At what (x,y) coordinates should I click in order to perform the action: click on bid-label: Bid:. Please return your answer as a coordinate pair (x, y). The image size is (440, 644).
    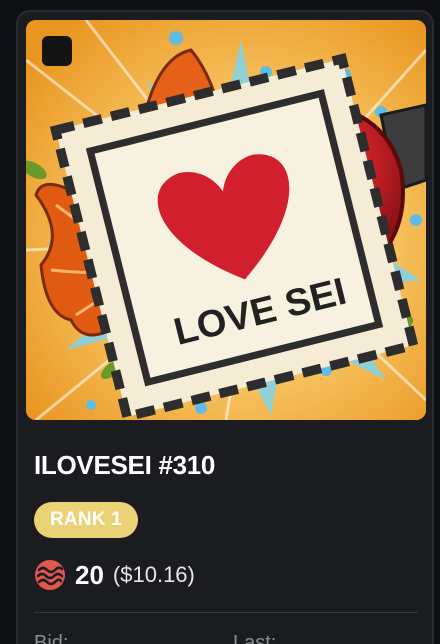
    Looking at the image, I should click on (51, 638).